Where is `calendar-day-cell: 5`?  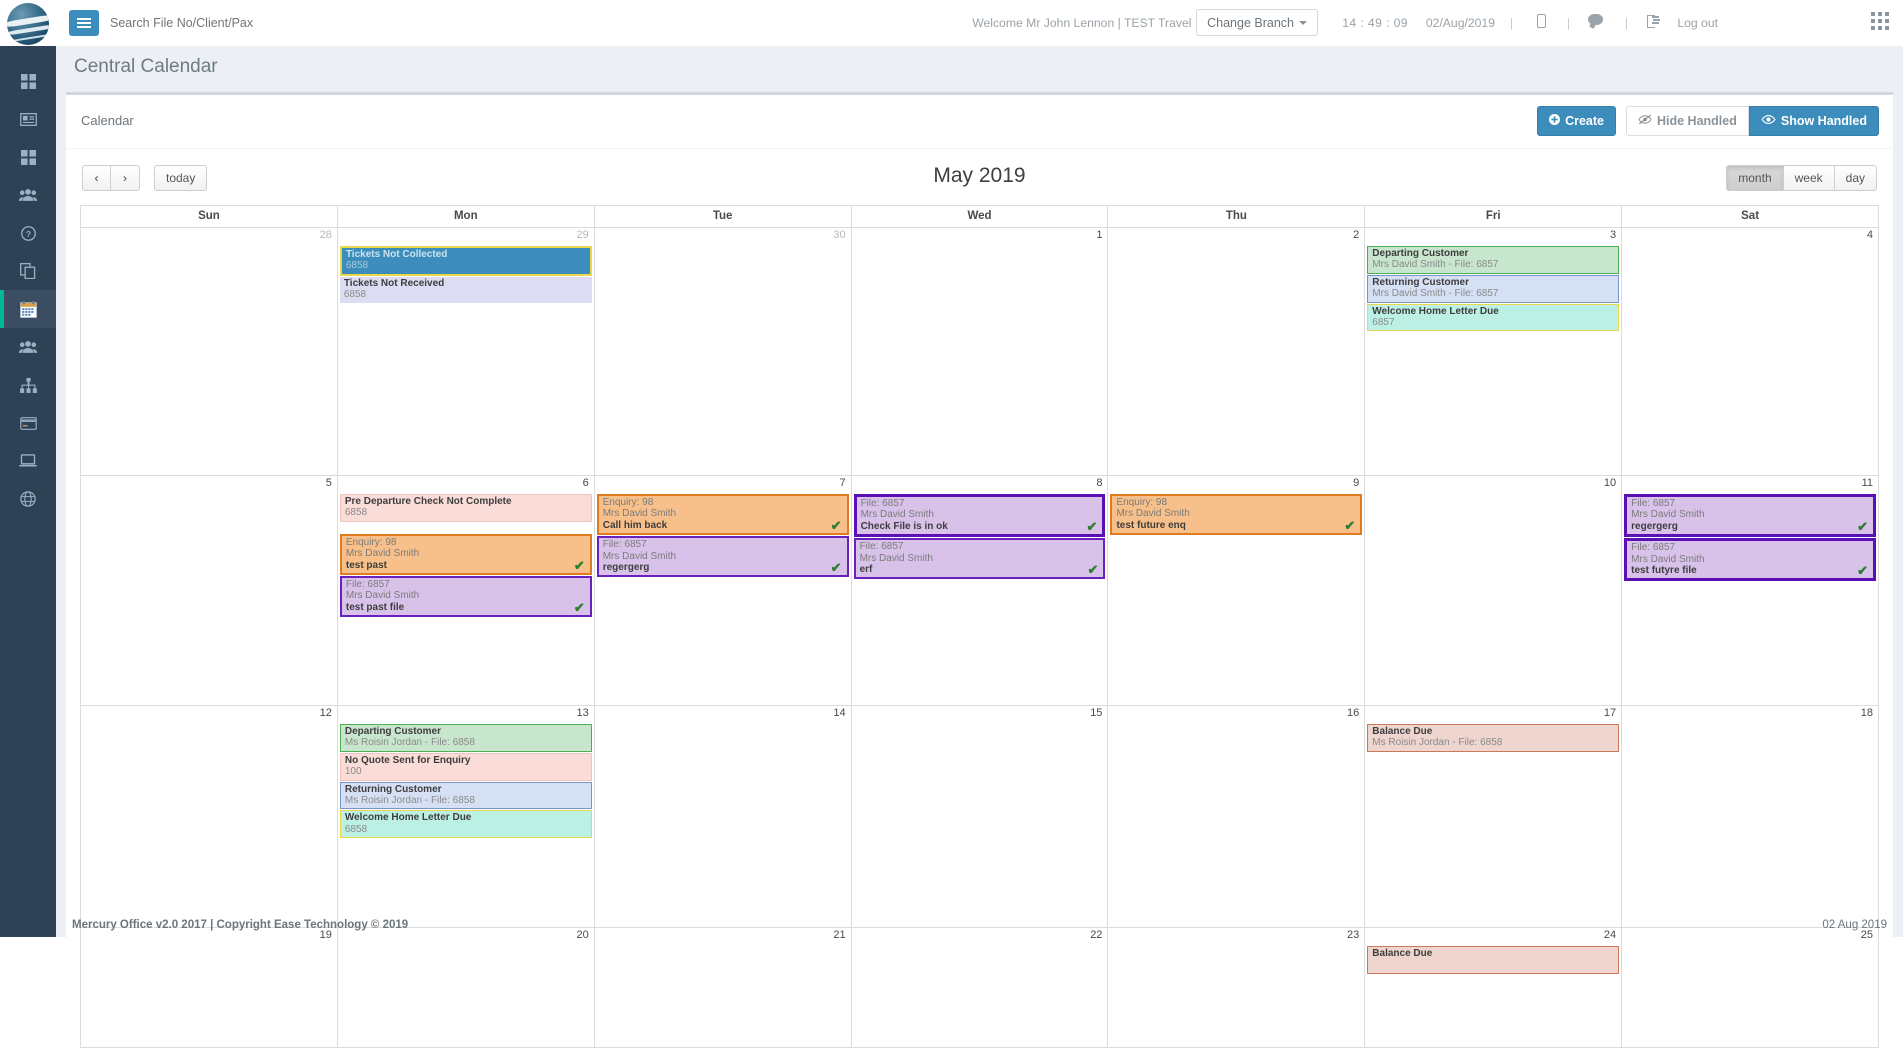
calendar-day-cell: 5 is located at coordinates (209, 590).